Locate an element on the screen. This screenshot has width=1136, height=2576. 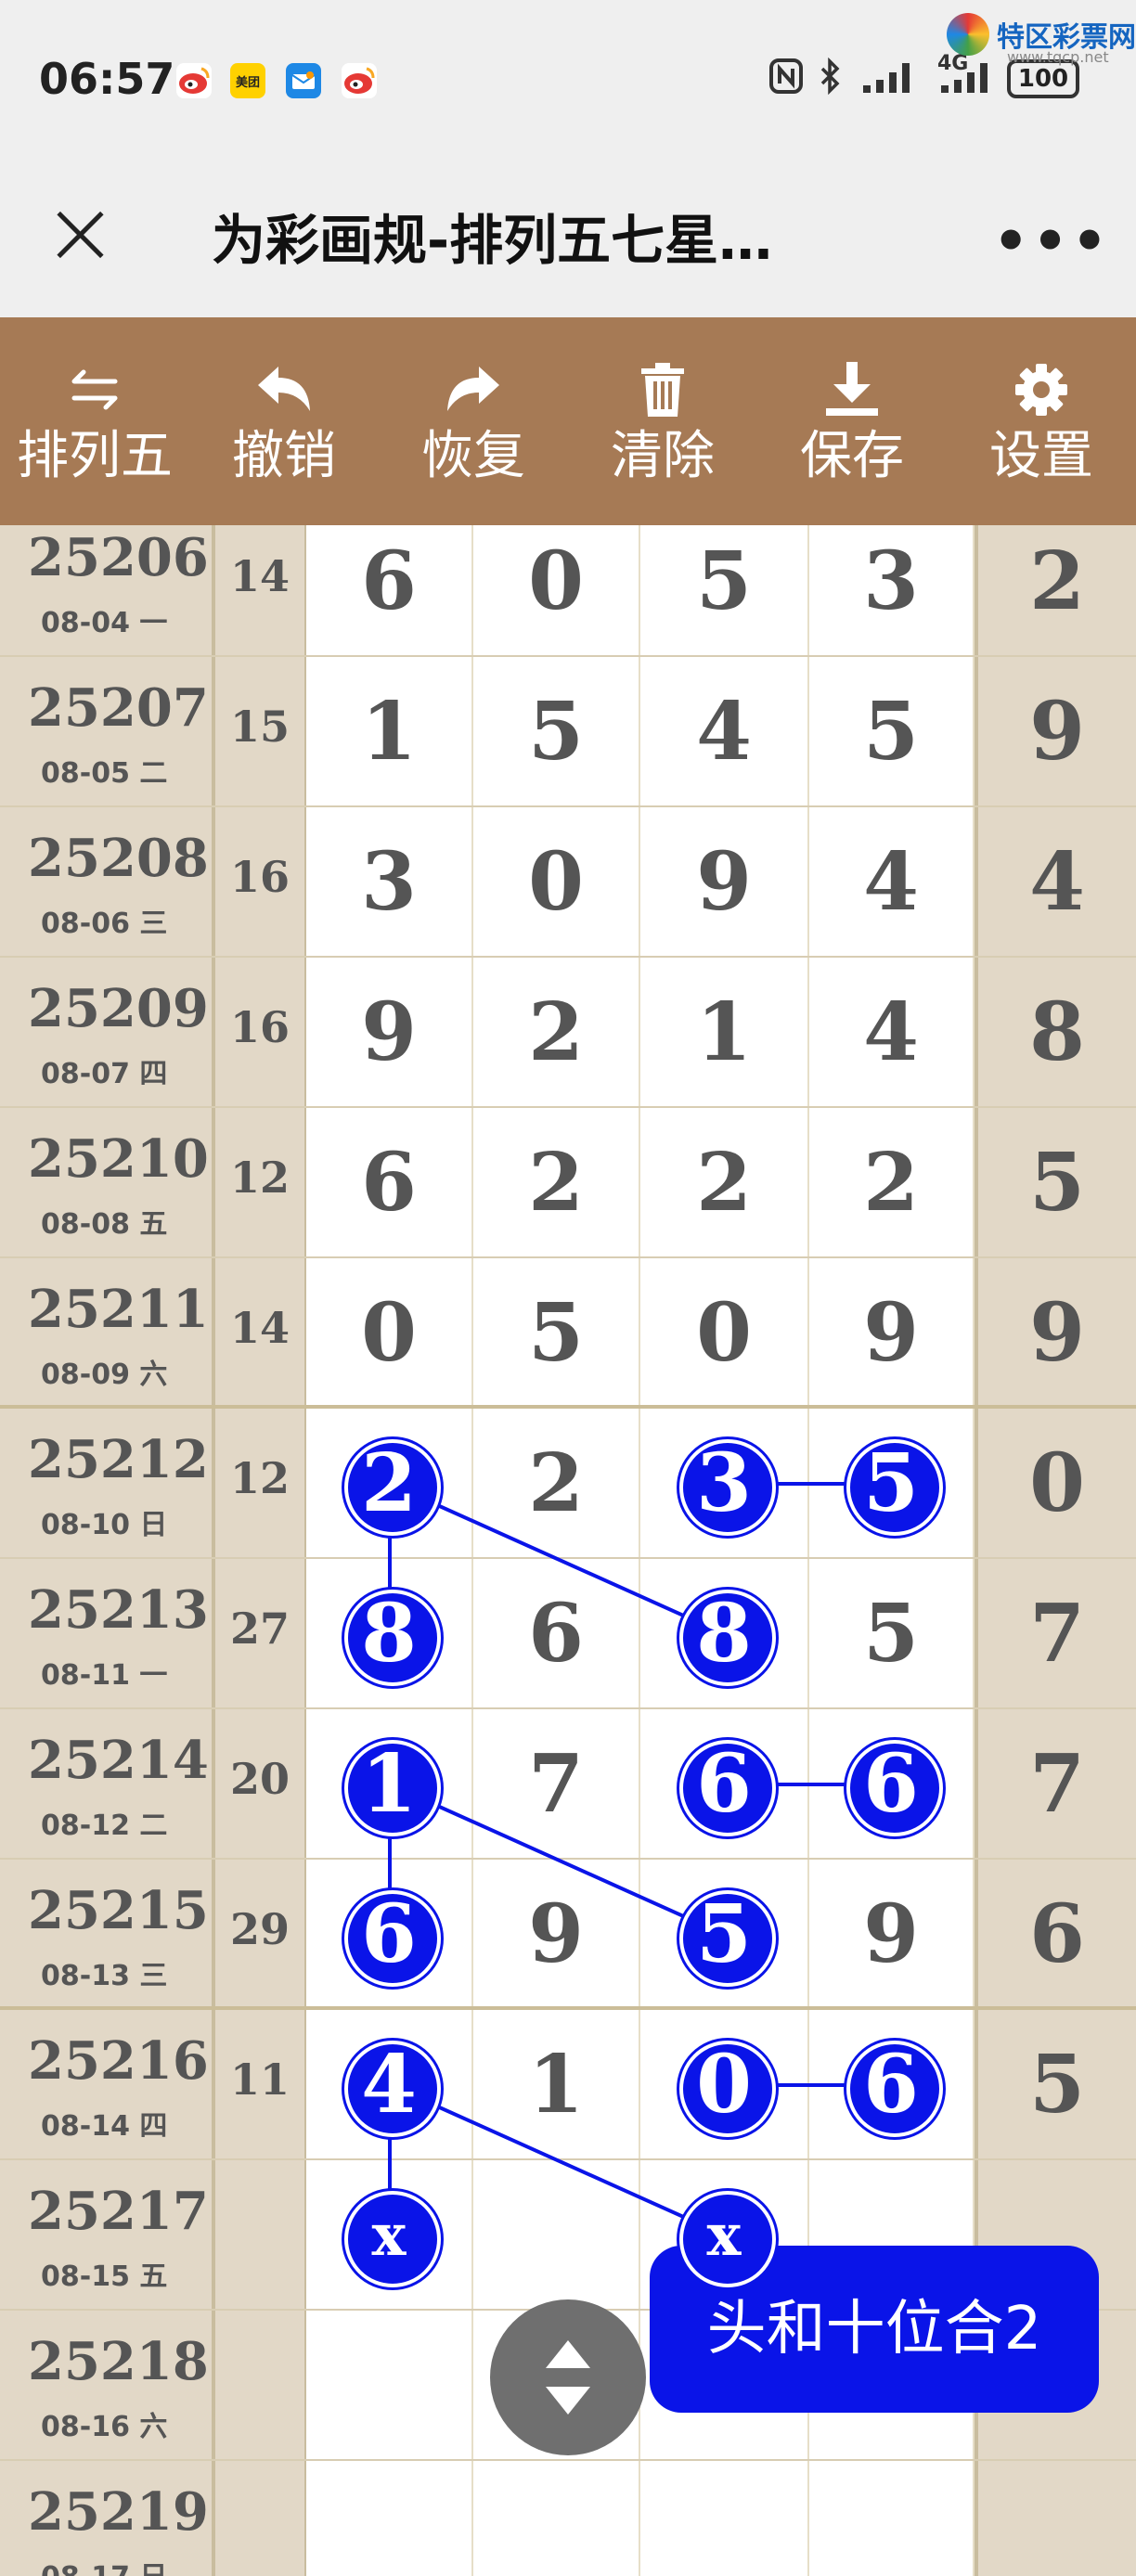
digit-cell-3: 3 is located at coordinates (724, 1483).